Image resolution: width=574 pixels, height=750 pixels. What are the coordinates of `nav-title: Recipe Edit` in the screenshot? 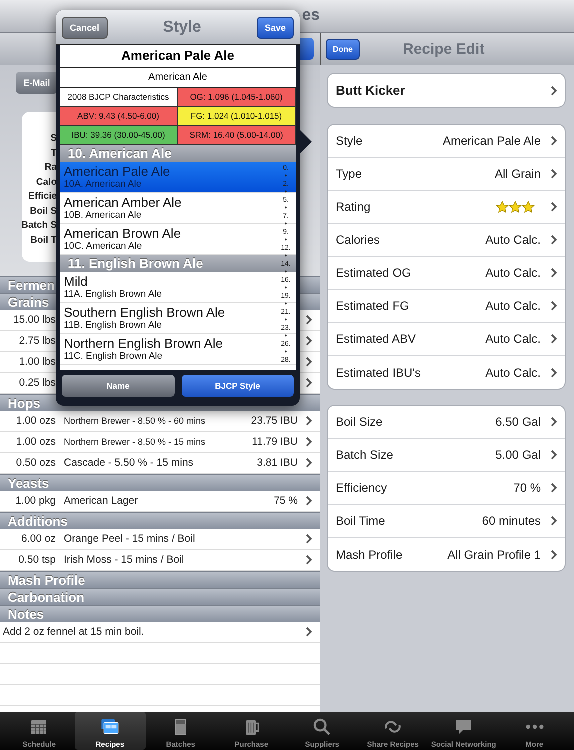 It's located at (444, 49).